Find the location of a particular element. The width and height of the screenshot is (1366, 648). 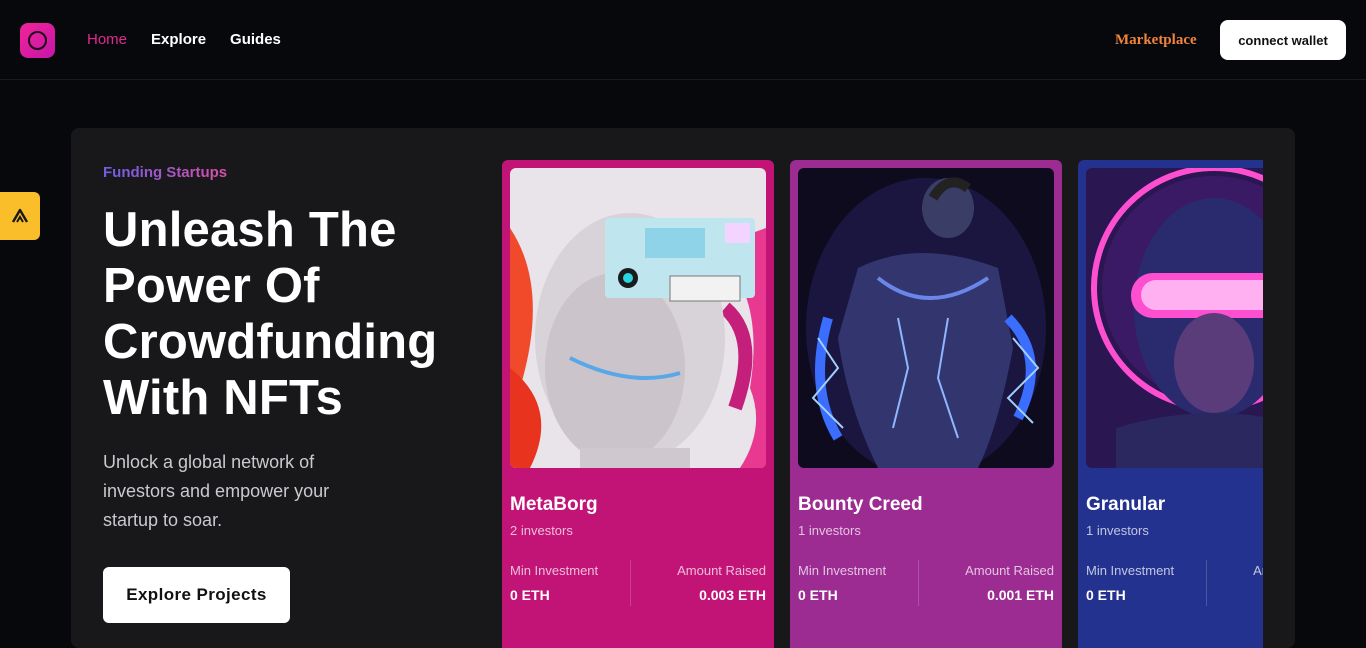

chevron-up-icon is located at coordinates (20, 215).